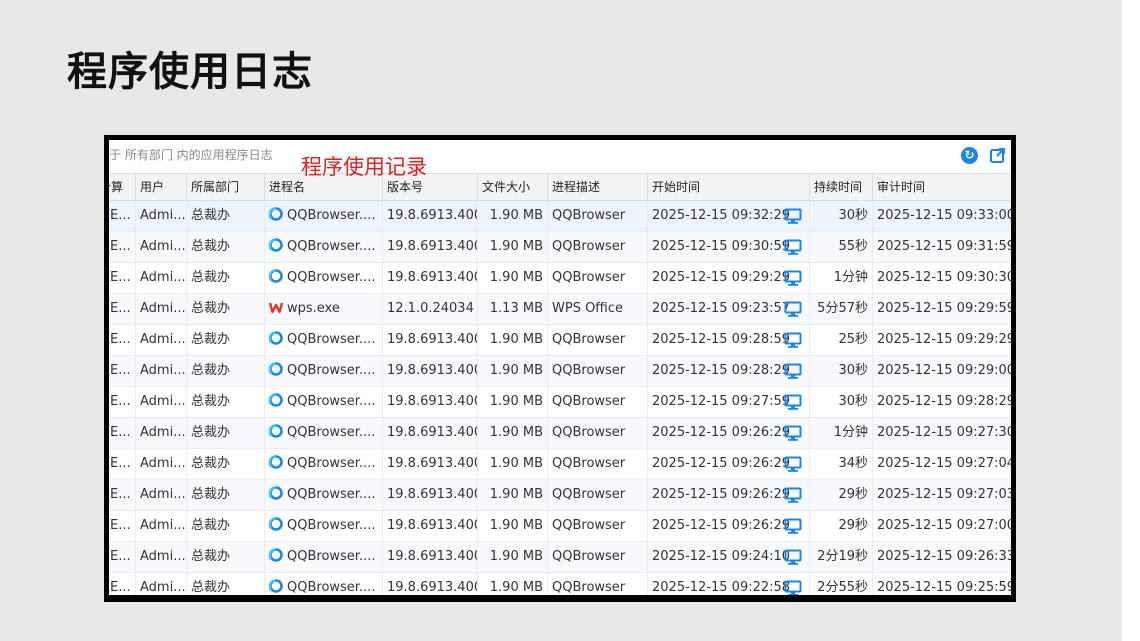 This screenshot has width=1140, height=641. What do you see at coordinates (161, 187) in the screenshot?
I see `column-header-user: 用户` at bounding box center [161, 187].